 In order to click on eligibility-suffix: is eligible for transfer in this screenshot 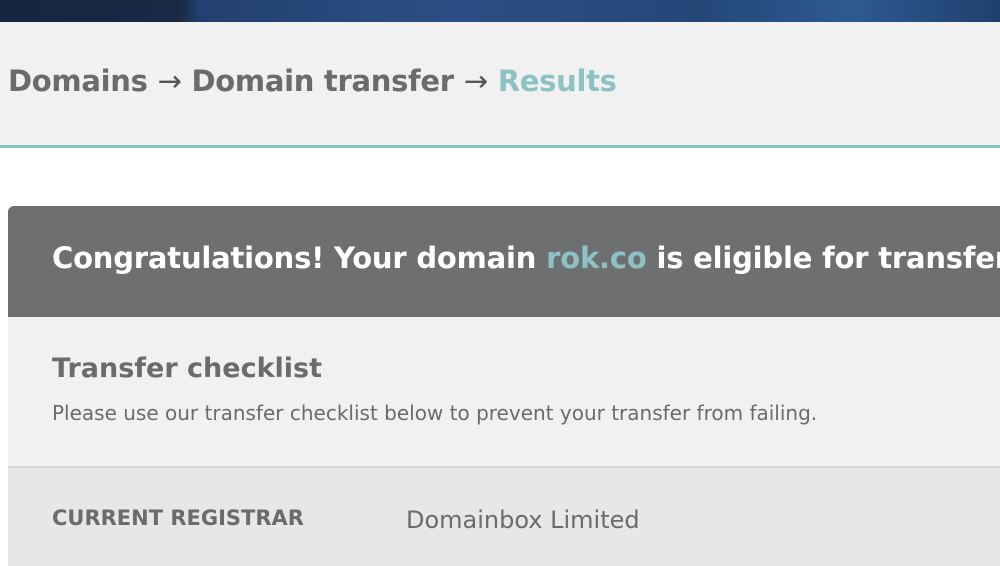, I will do `click(823, 258)`.